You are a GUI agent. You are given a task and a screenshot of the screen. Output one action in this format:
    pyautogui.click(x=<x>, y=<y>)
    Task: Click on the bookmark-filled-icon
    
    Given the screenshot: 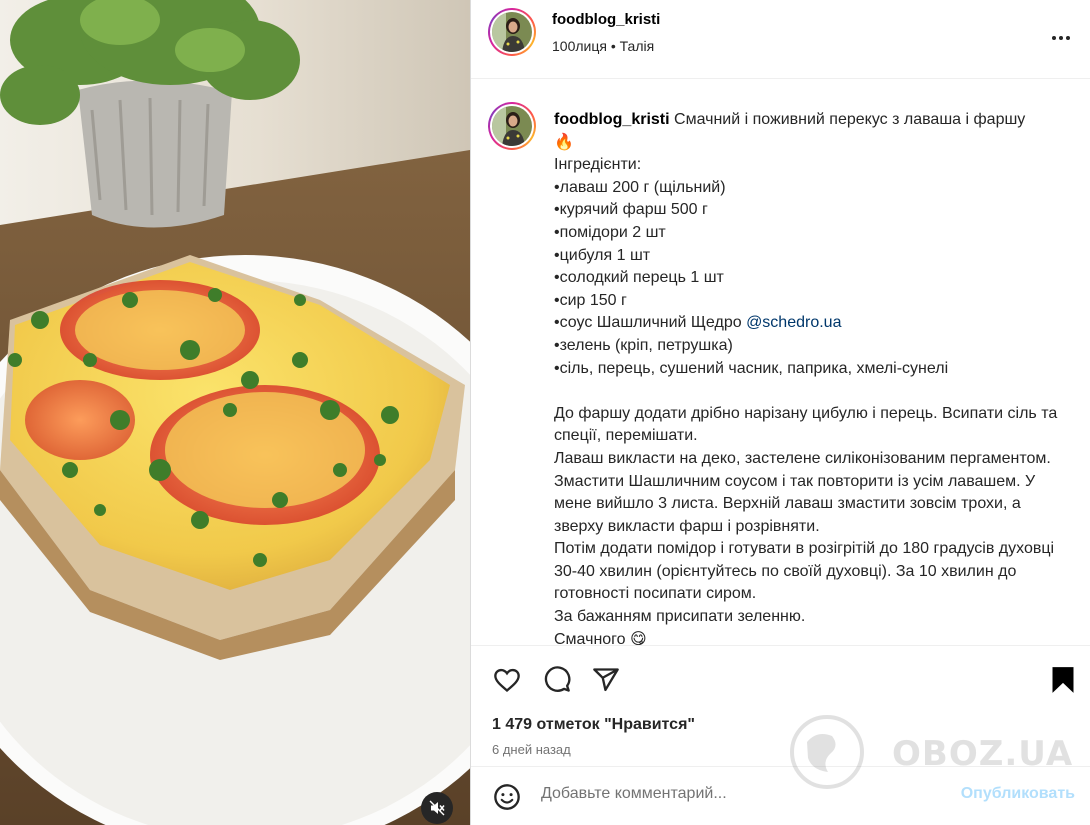 What is the action you would take?
    pyautogui.click(x=1063, y=680)
    